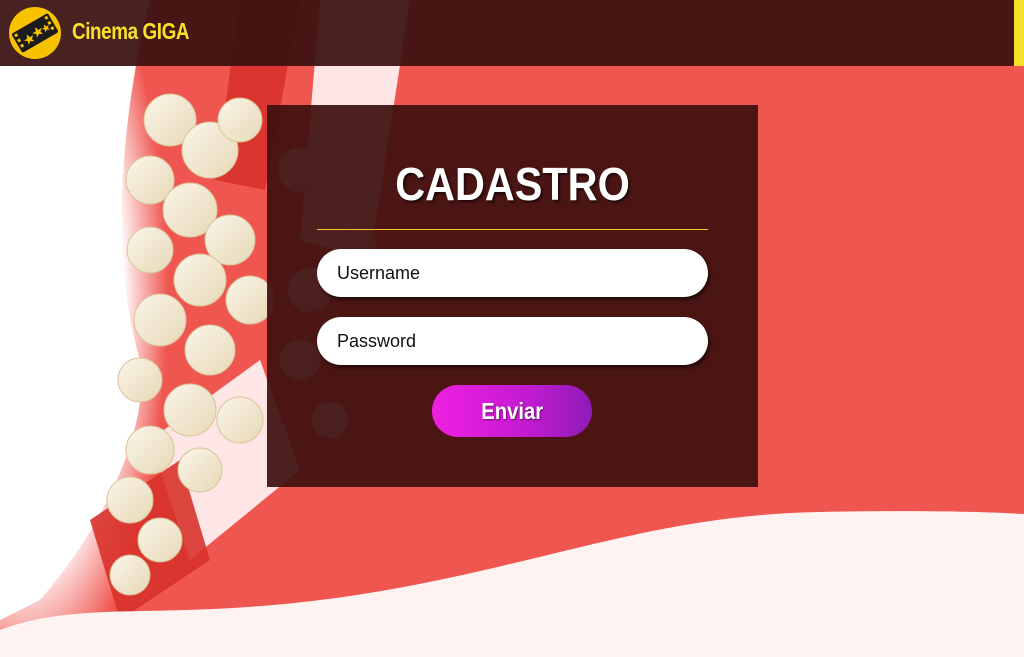 This screenshot has width=1024, height=657. I want to click on password-input, so click(512, 341).